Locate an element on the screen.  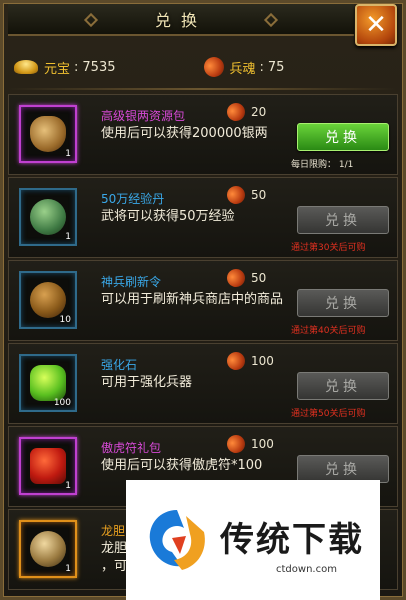
item-description: 可以用于刷新神兵商店中的商品 is located at coordinates (192, 299).